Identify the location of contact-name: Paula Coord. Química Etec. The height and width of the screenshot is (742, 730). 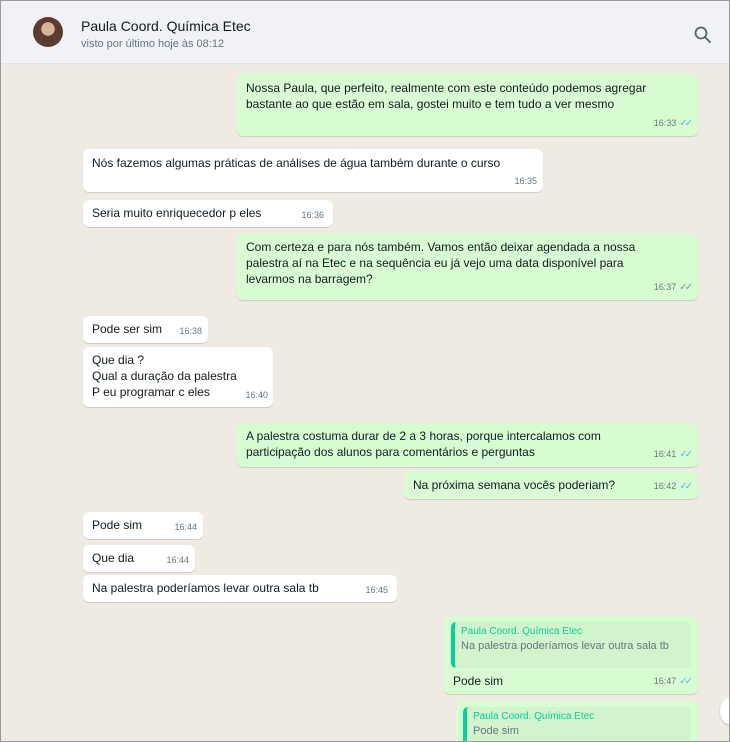
(166, 26).